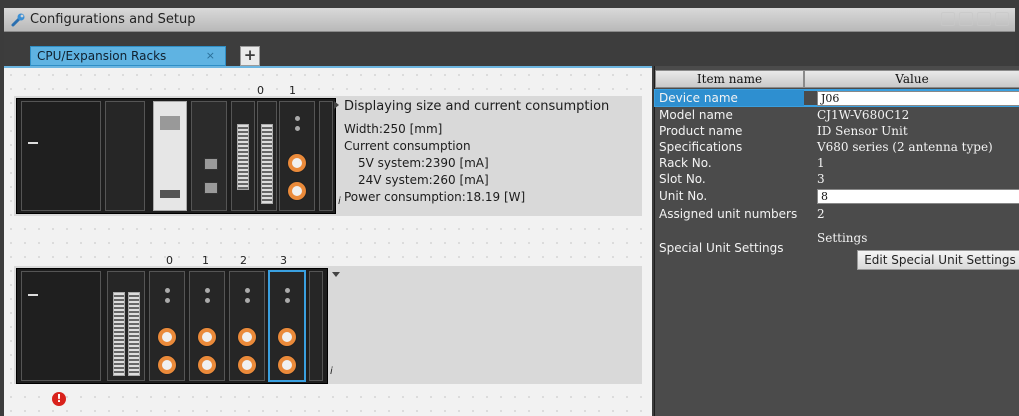  I want to click on property-row-product-name: Product name ID Sensor Unit, so click(837, 131).